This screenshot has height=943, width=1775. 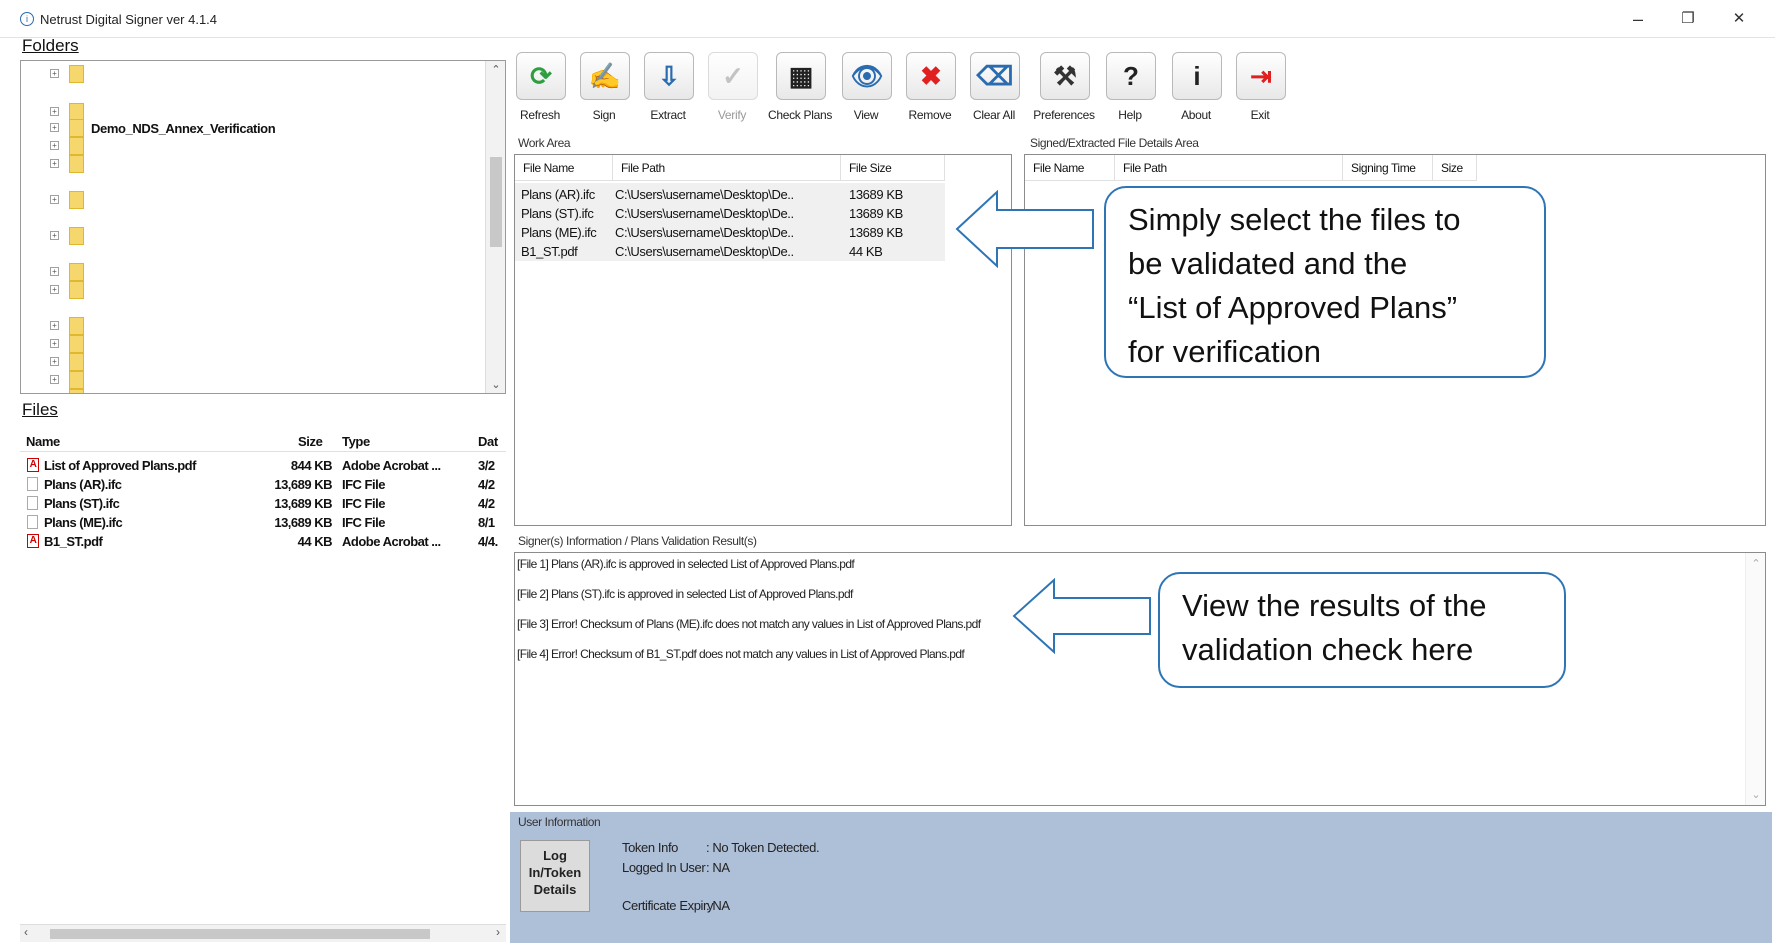 What do you see at coordinates (263, 484) in the screenshot?
I see `file-list-item: Plans (AR).ifc 13,689 KB IFC File 4/2` at bounding box center [263, 484].